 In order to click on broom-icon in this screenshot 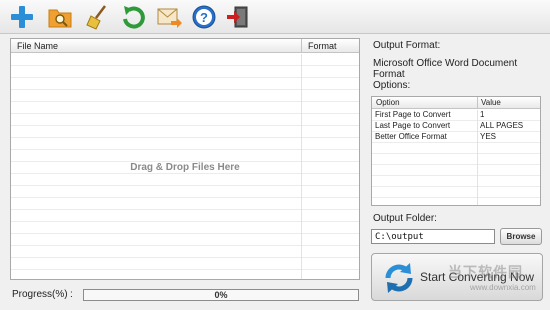, I will do `click(96, 17)`.